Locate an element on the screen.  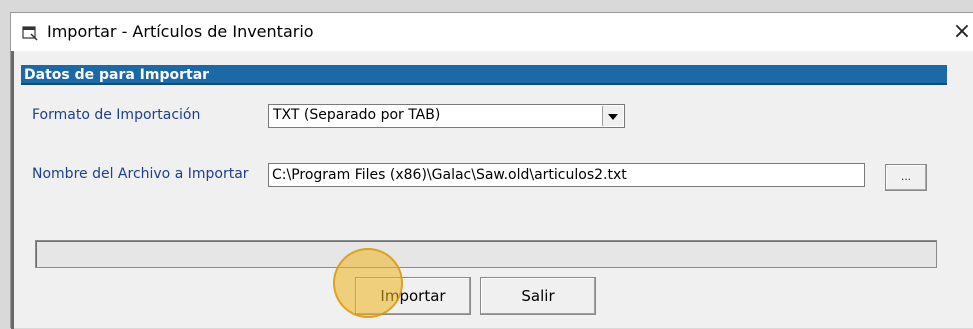
chevron-down-icon is located at coordinates (613, 117).